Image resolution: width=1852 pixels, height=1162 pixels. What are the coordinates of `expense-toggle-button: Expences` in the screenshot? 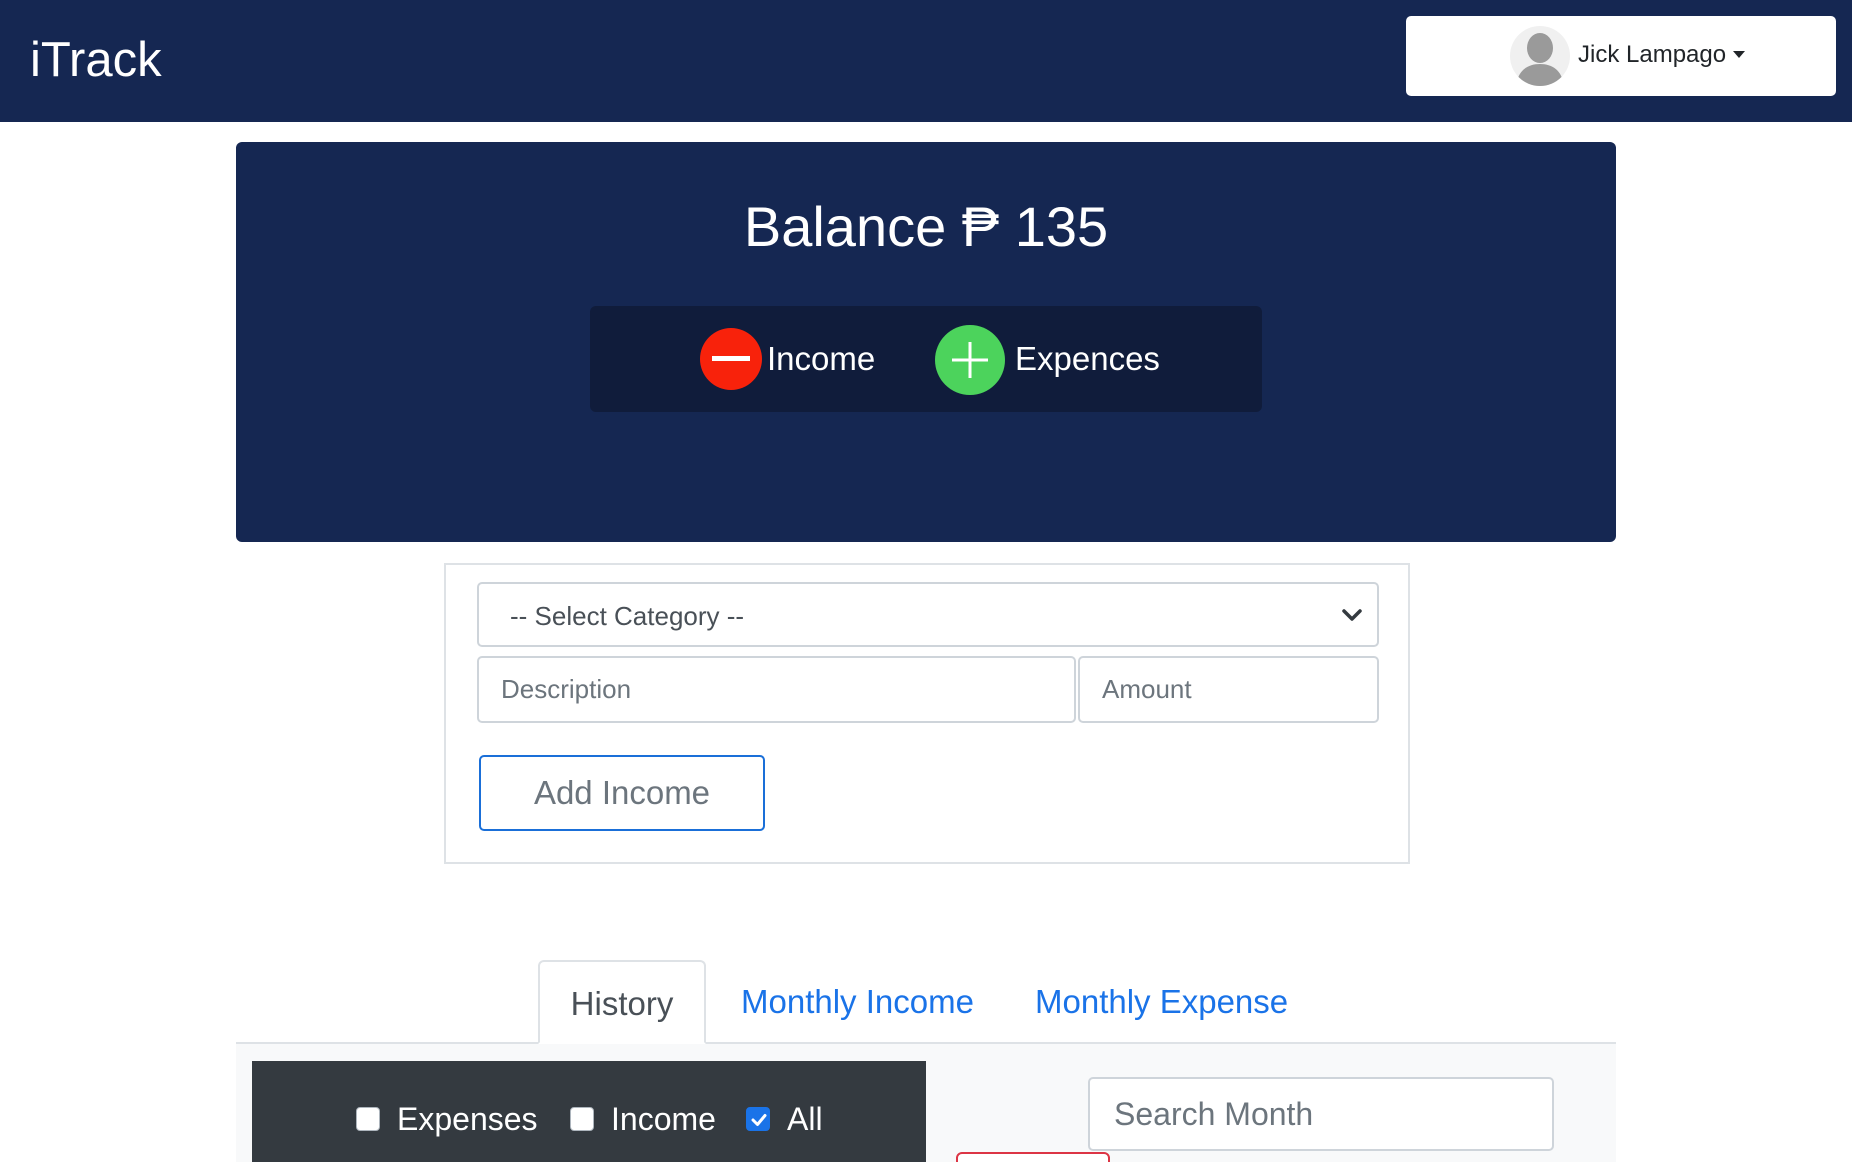 It's located at (1055, 358).